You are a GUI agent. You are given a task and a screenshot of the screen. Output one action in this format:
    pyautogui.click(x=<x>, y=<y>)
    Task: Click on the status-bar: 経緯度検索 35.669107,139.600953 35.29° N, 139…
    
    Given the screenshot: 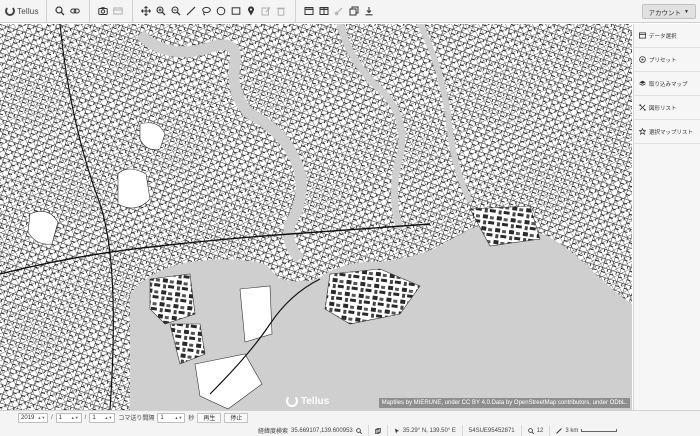 What is the action you would take?
    pyautogui.click(x=350, y=430)
    